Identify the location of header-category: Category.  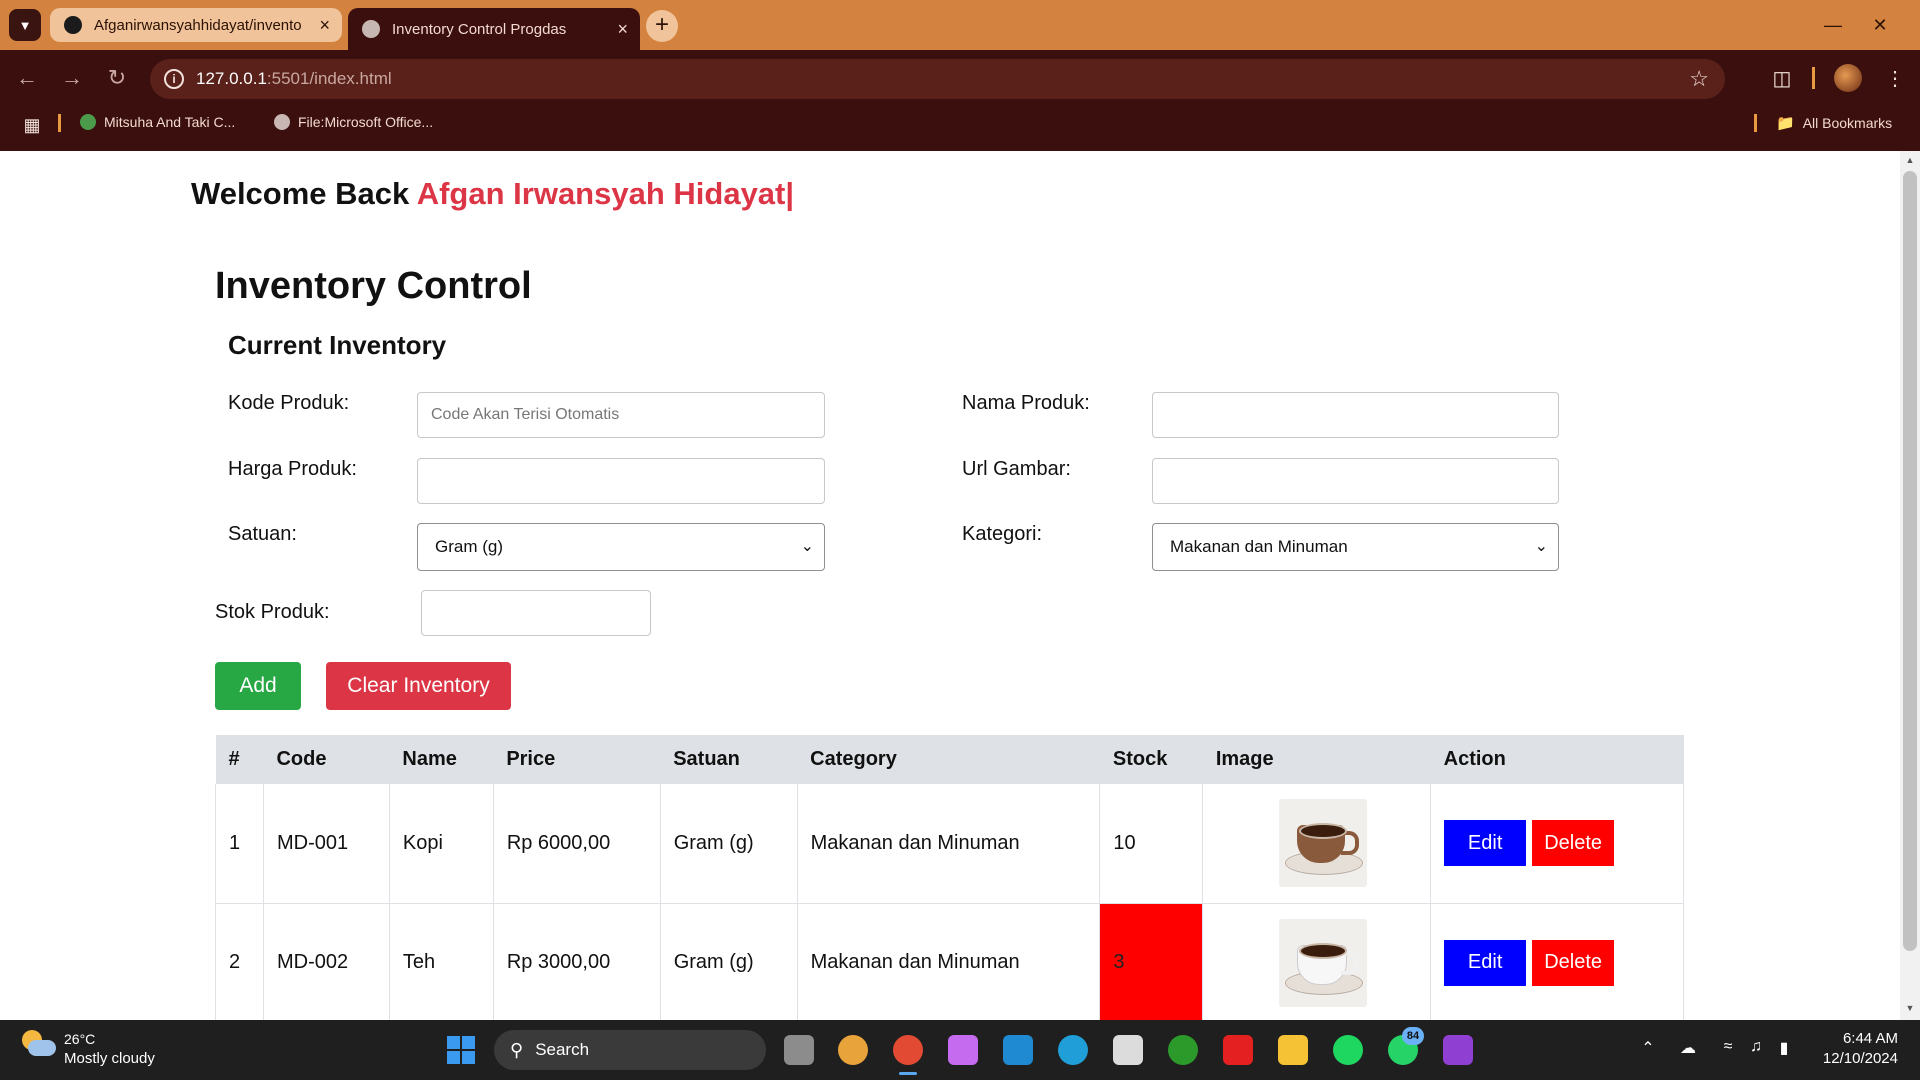
(948, 759).